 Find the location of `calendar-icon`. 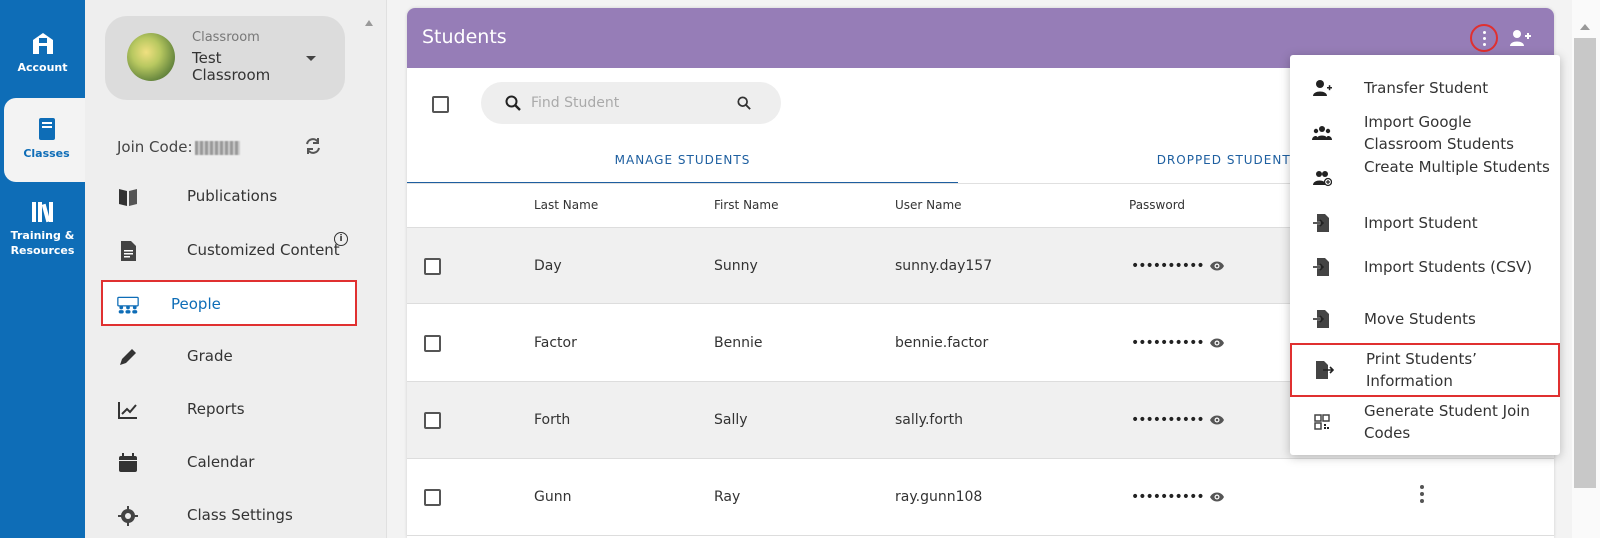

calendar-icon is located at coordinates (128, 462).